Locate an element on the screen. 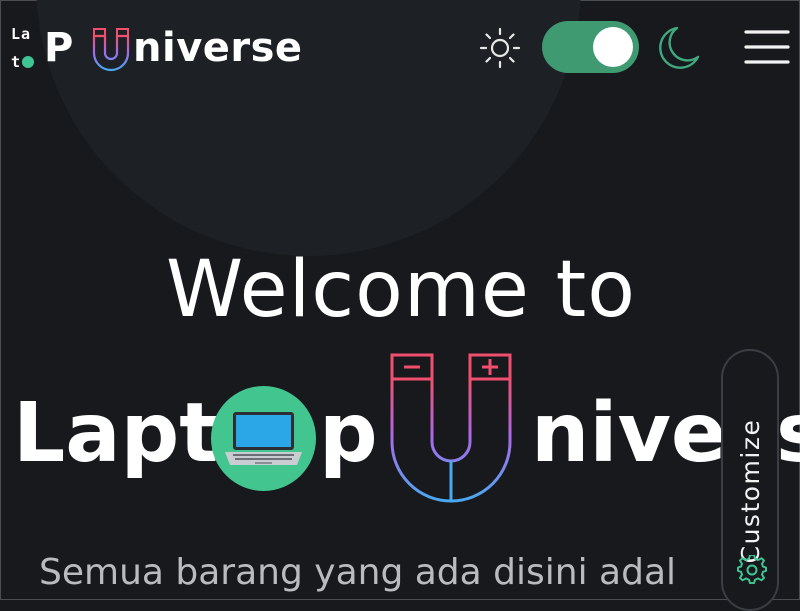 Image resolution: width=800 pixels, height=611 pixels. moon-icon is located at coordinates (679, 48).